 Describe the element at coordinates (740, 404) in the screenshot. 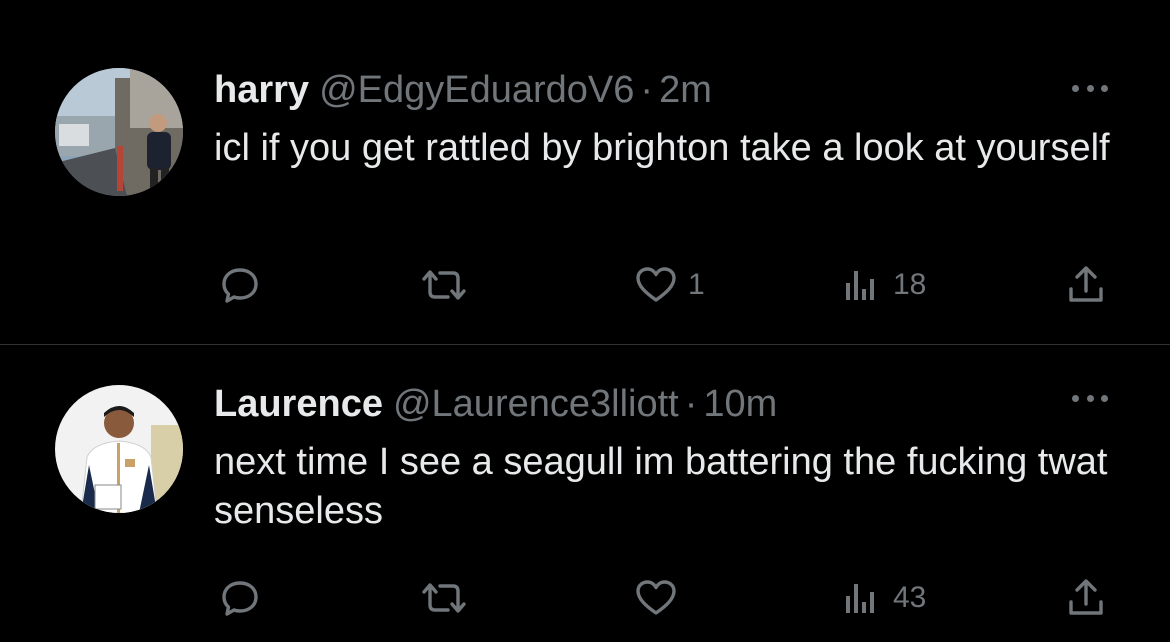

I see `timestamp: 10m` at that location.